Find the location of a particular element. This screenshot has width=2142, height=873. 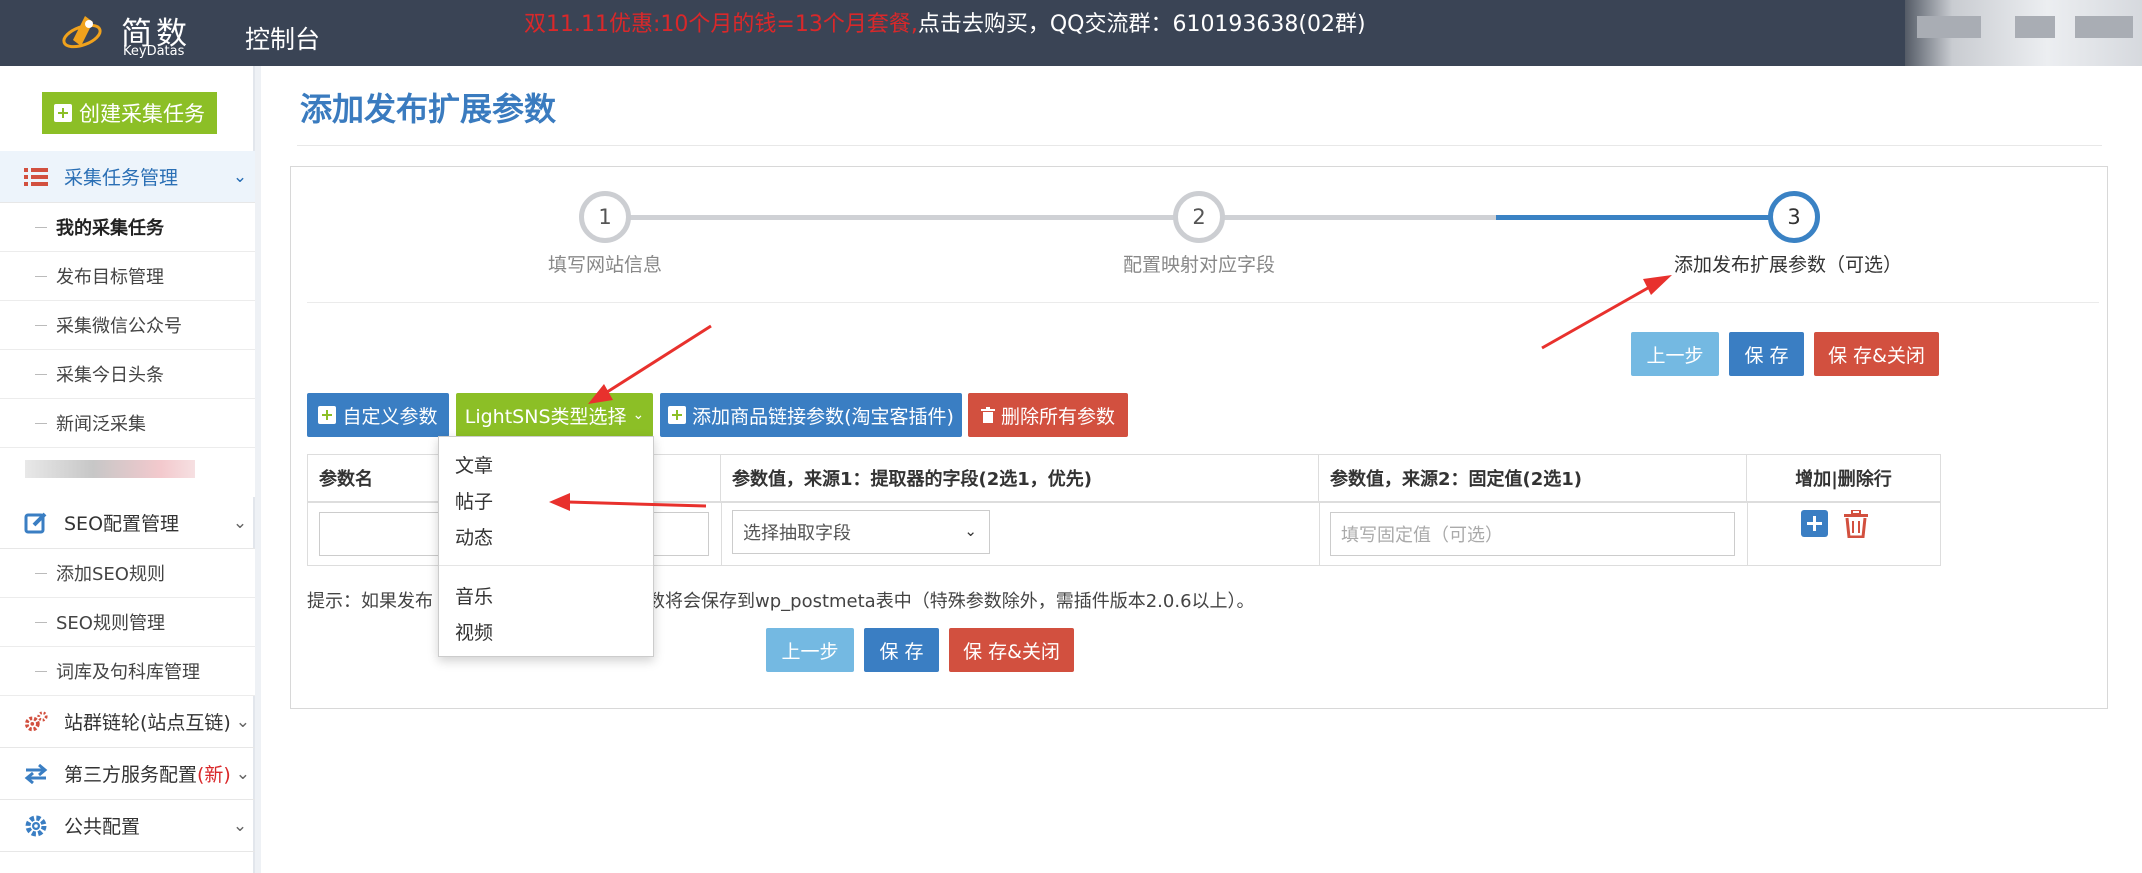

user-menu-blurred is located at coordinates (2023, 33).